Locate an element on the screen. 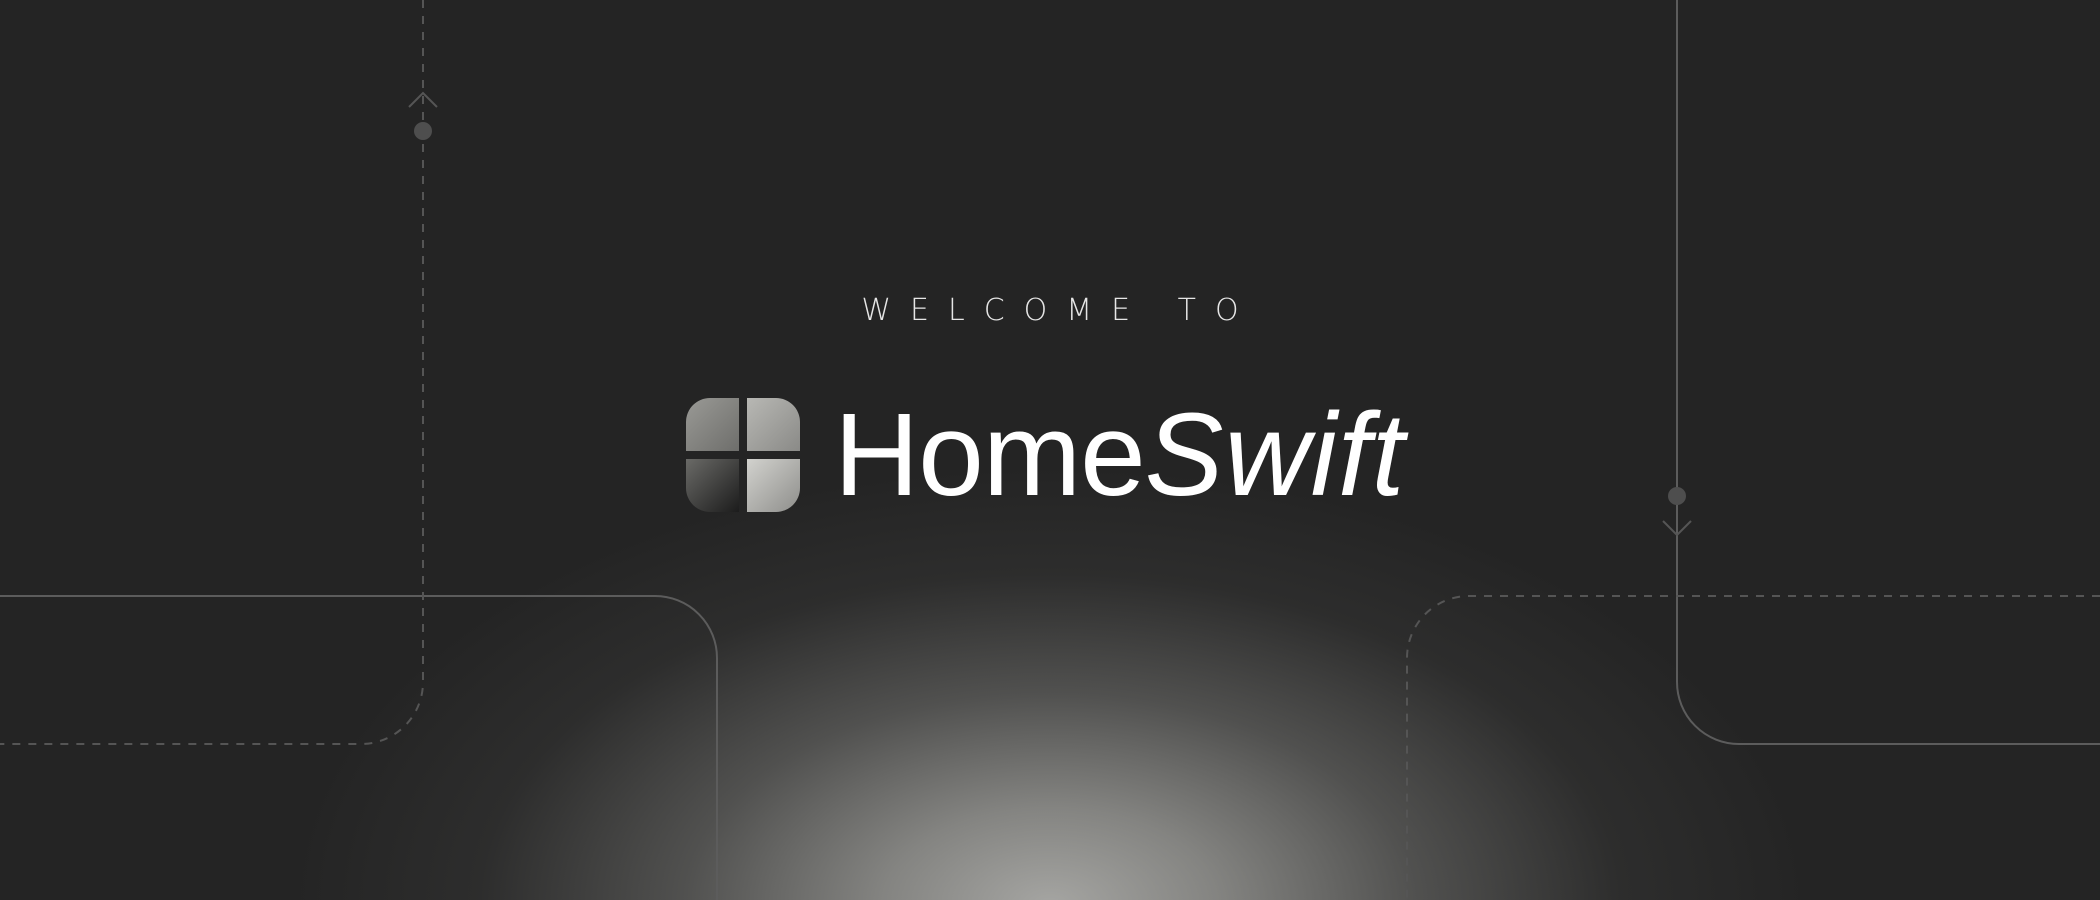  welcome-eyebrow: WELCOME TO is located at coordinates (1059, 310).